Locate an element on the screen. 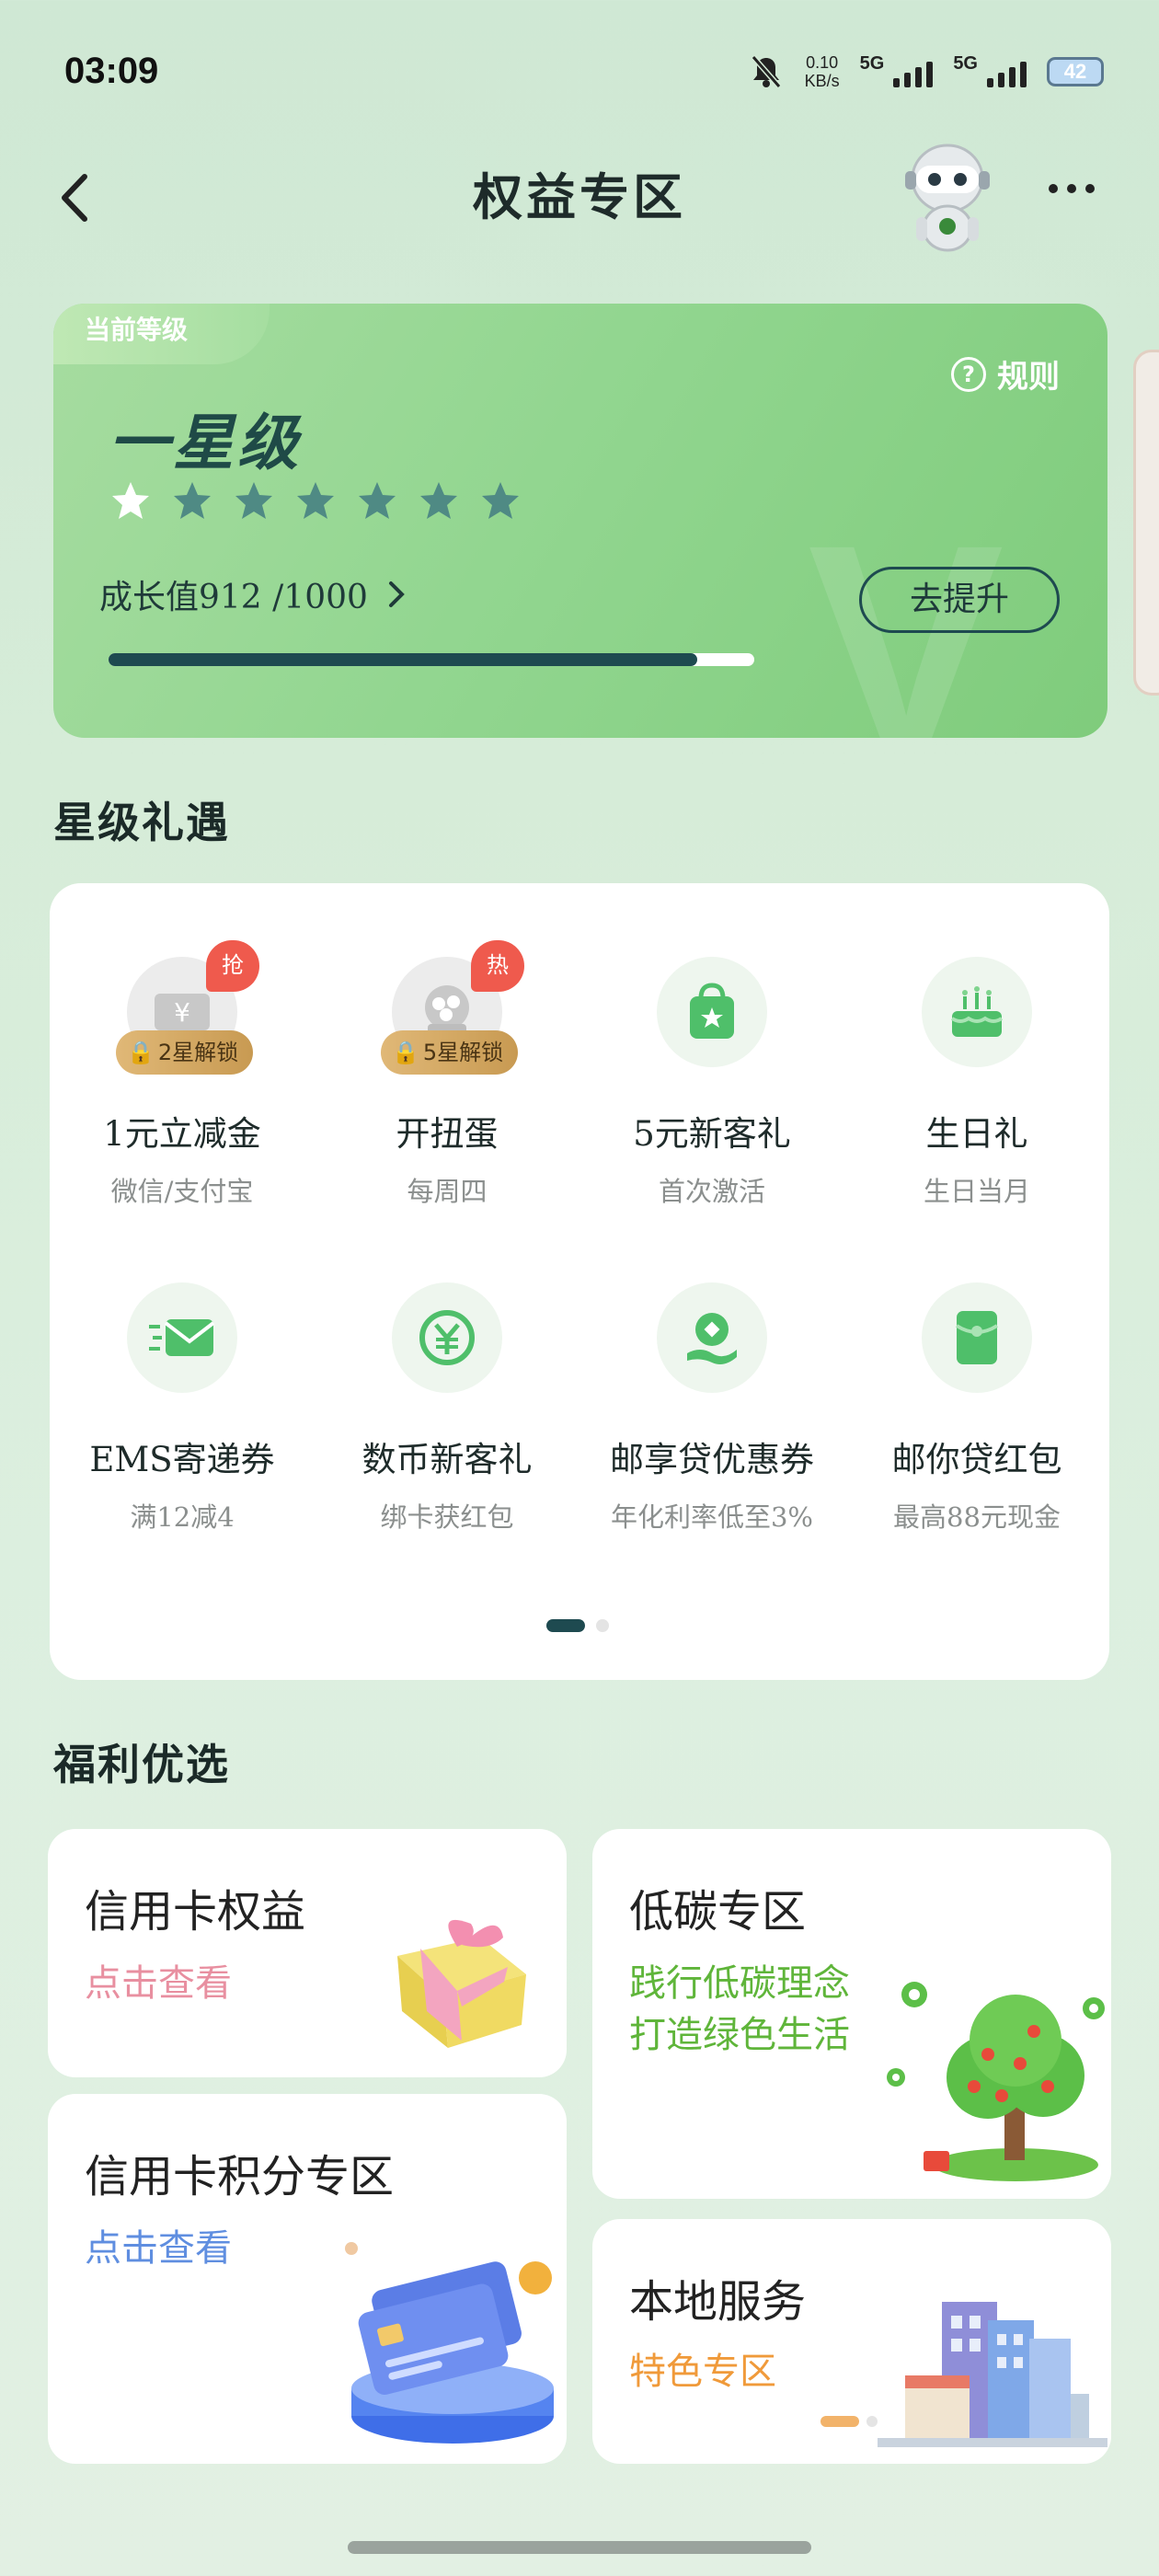  chevron-right-icon is located at coordinates (396, 594).